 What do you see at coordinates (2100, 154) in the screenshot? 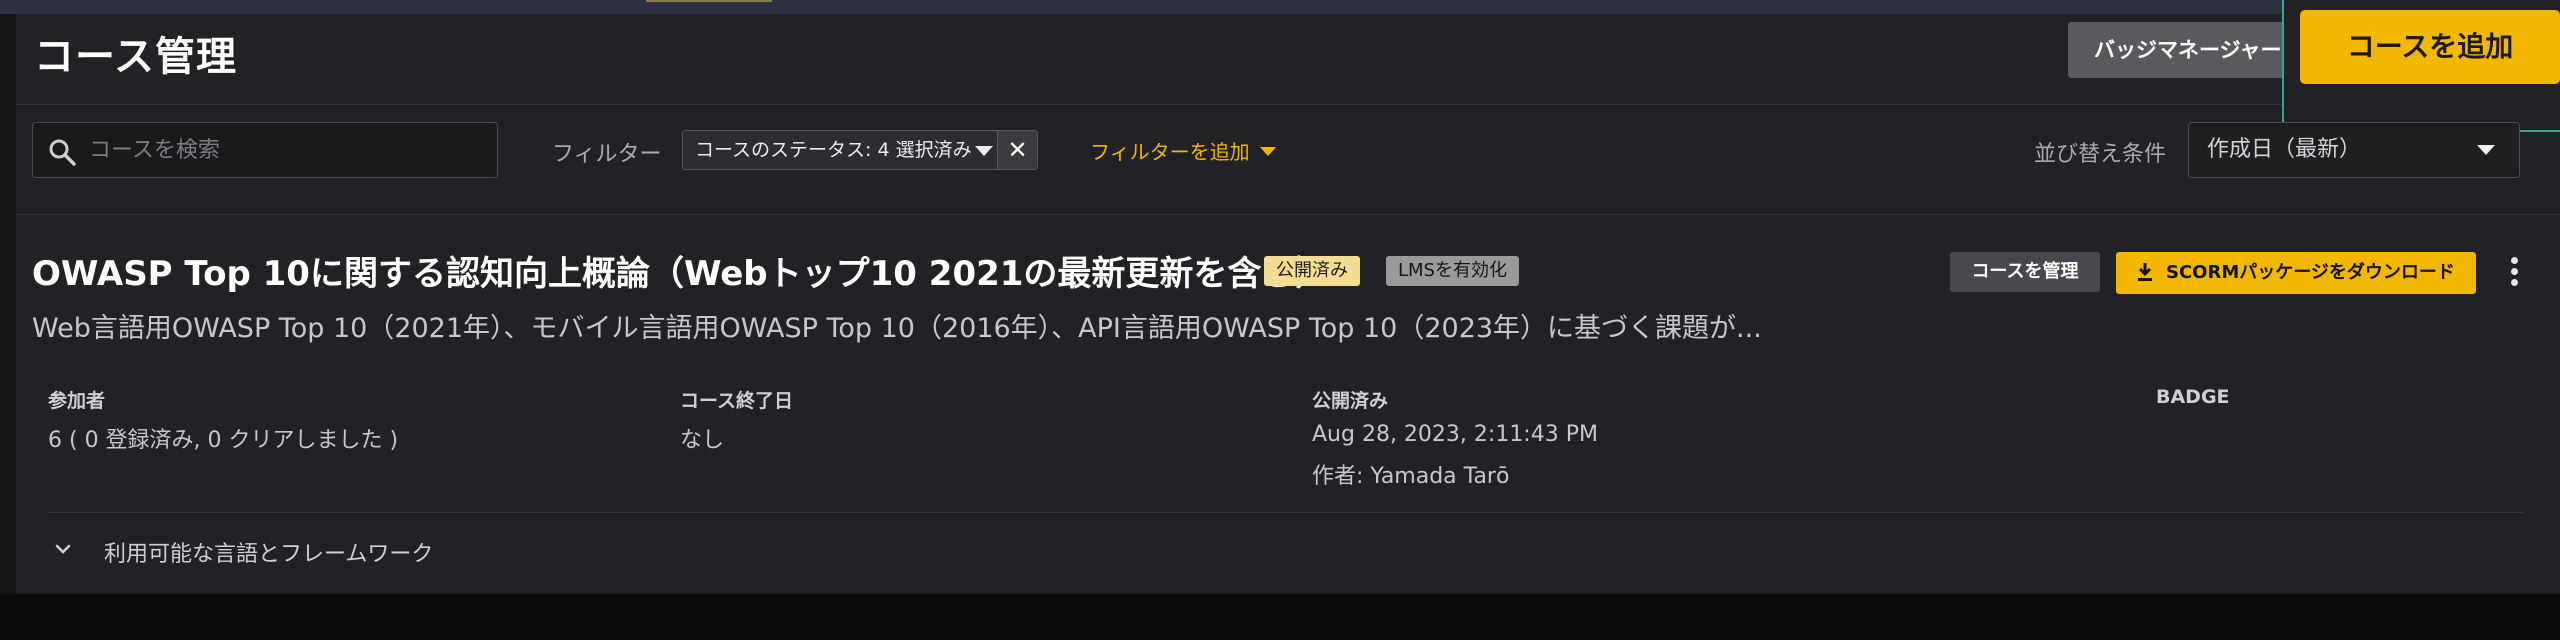
I see `sort-label: 並び替え条件` at bounding box center [2100, 154].